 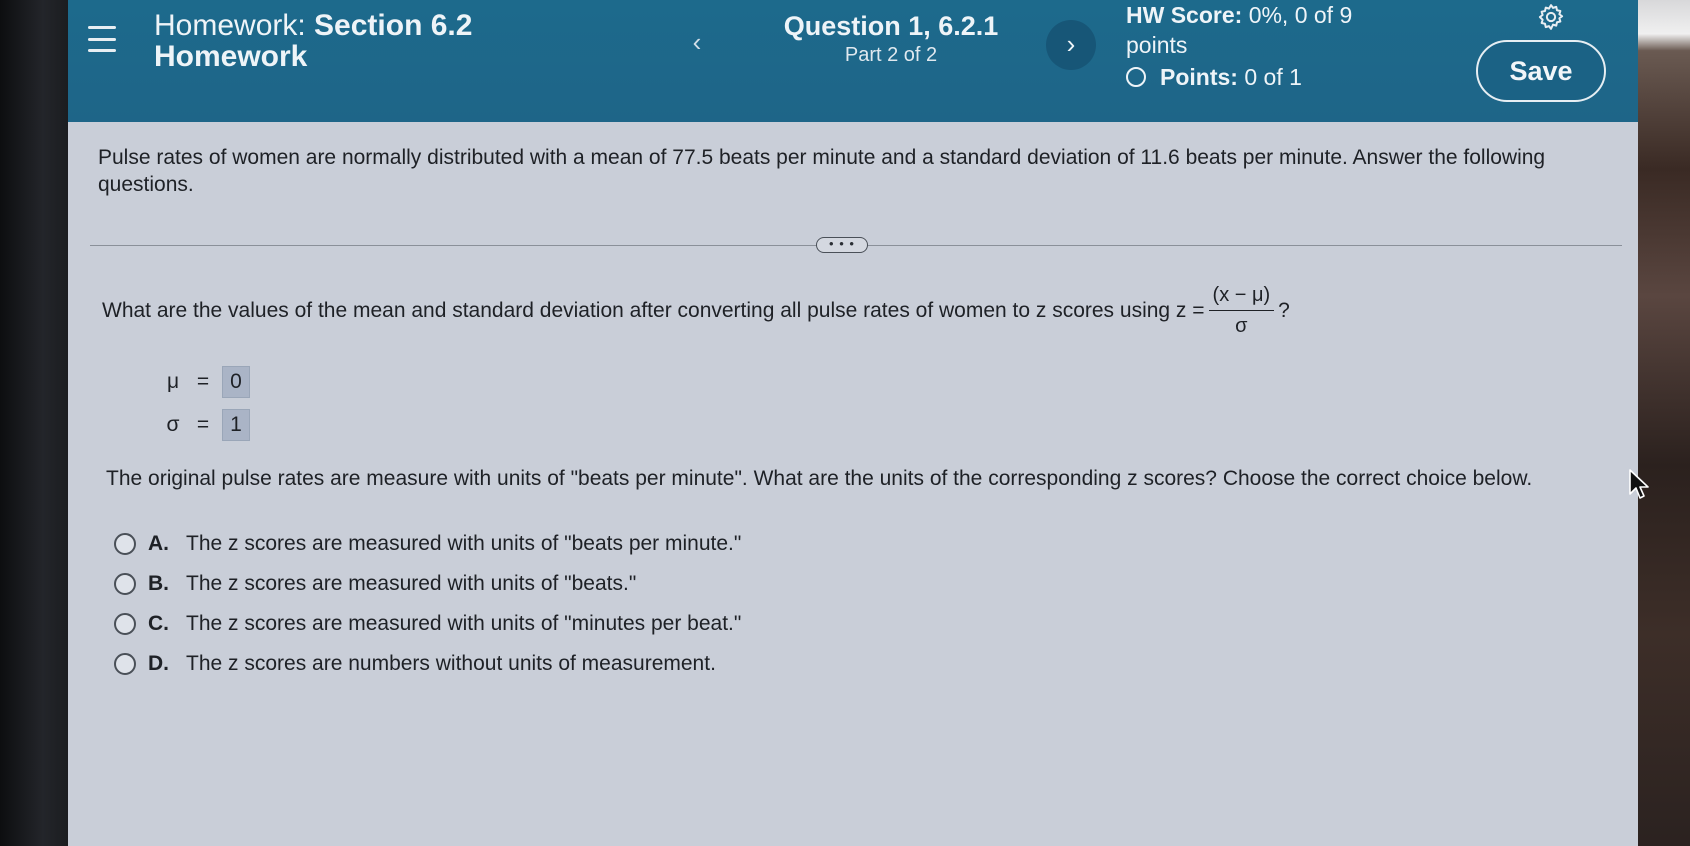 I want to click on homework-title-prefix: Homework:, so click(x=230, y=25).